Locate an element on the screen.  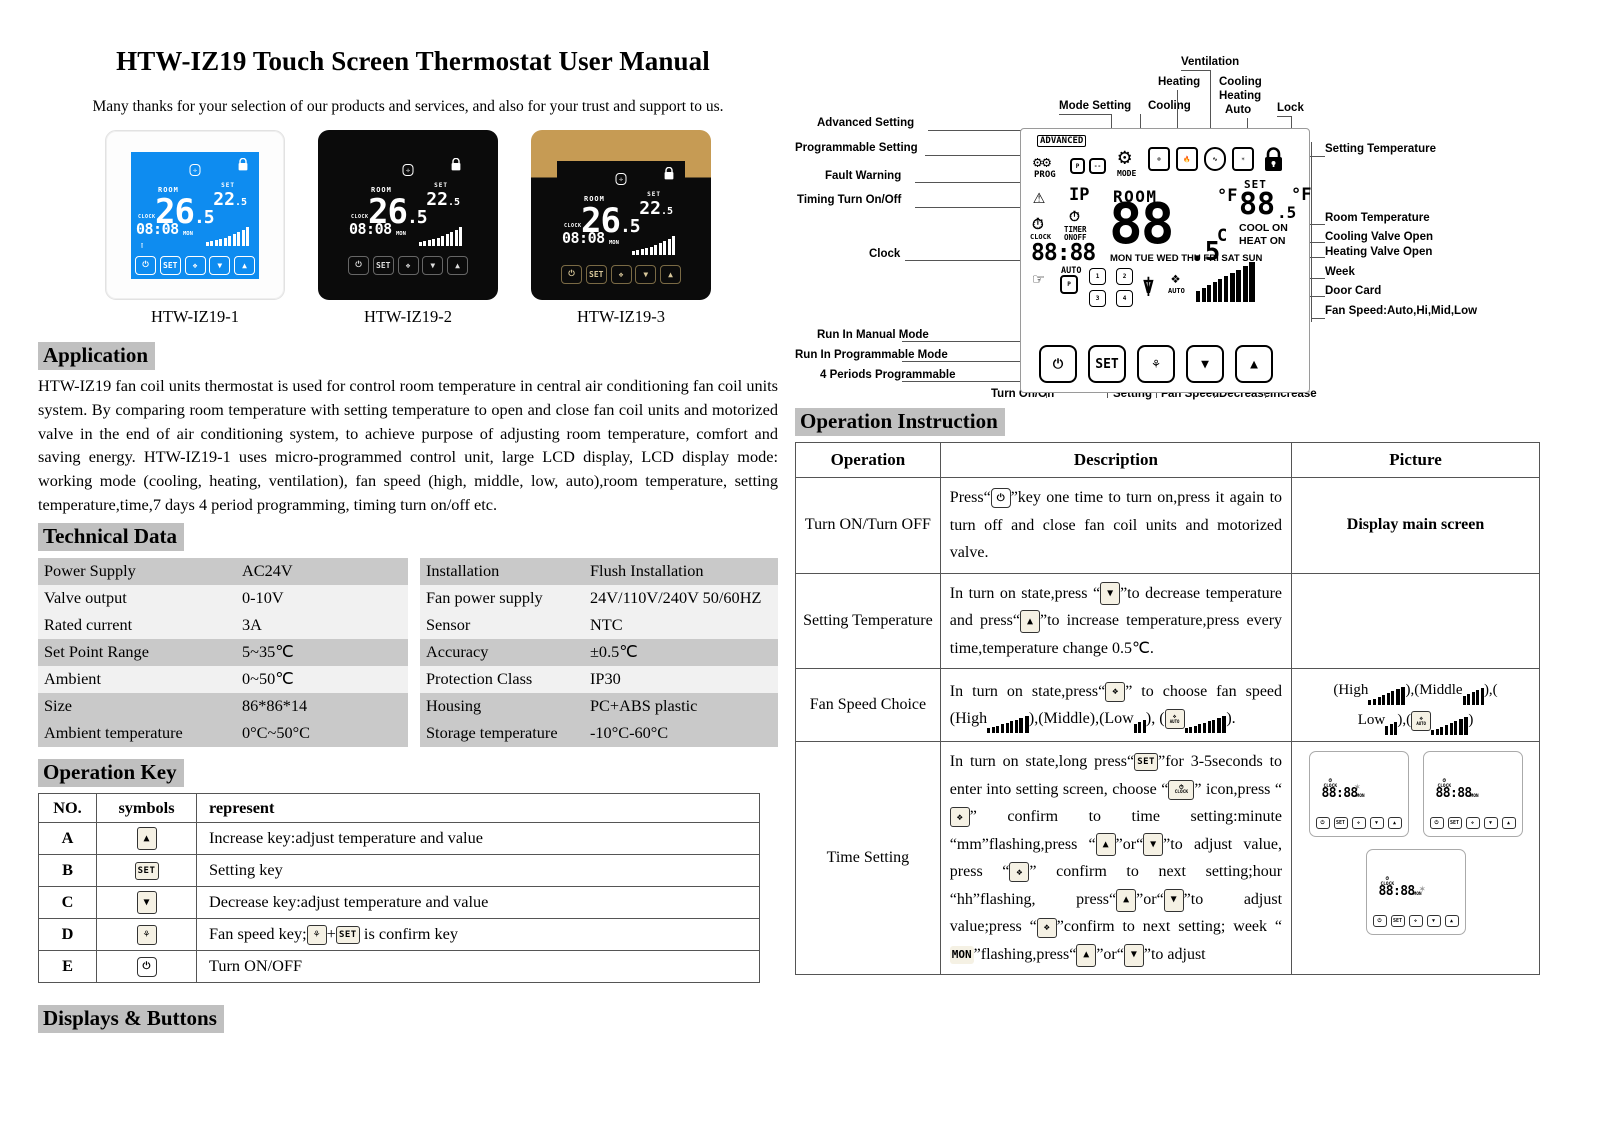
tech-value: 5~35℃ is located at coordinates (308, 652).